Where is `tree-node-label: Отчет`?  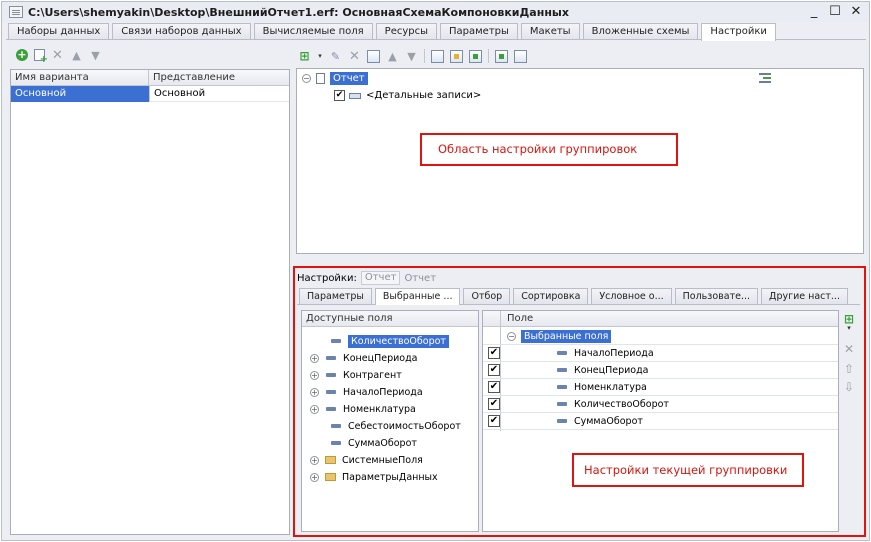
tree-node-label: Отчет is located at coordinates (349, 78).